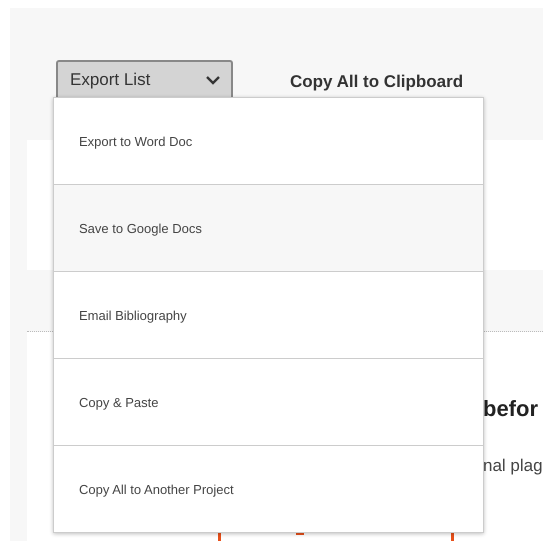 This screenshot has width=543, height=541. What do you see at coordinates (268, 401) in the screenshot?
I see `menu-item: Copy & Paste` at bounding box center [268, 401].